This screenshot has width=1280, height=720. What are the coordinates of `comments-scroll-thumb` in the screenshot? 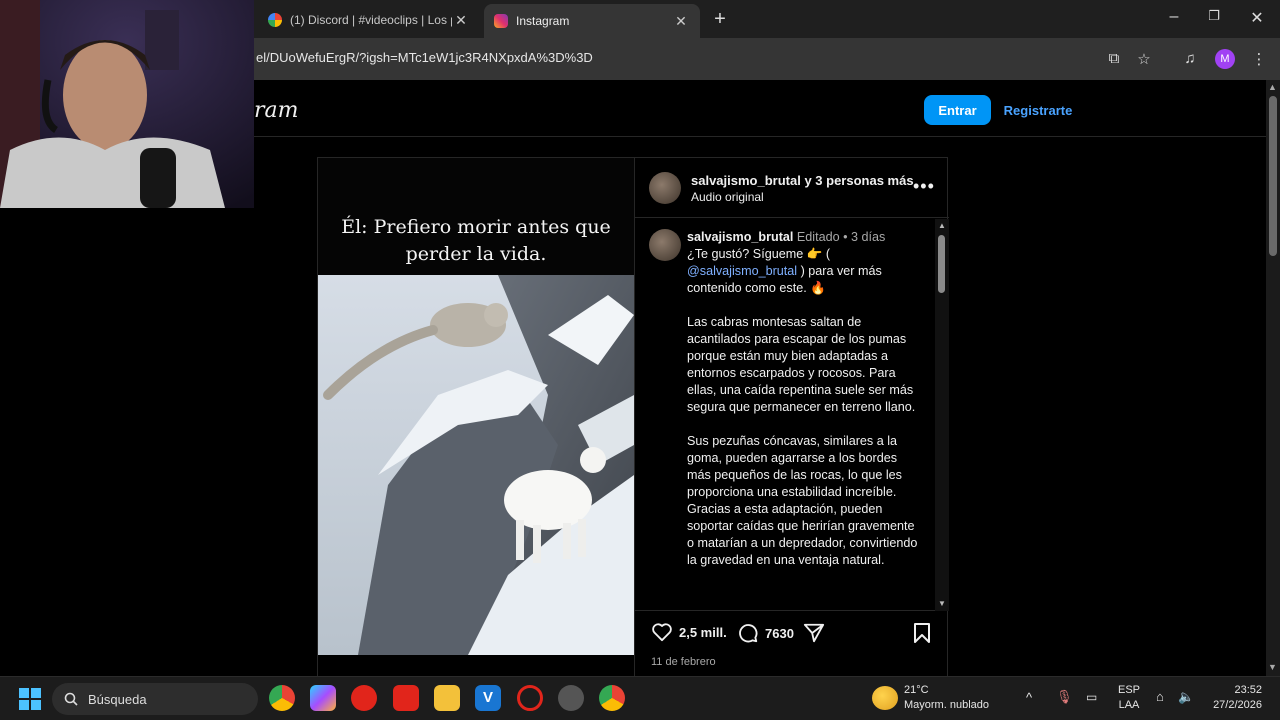 It's located at (941, 264).